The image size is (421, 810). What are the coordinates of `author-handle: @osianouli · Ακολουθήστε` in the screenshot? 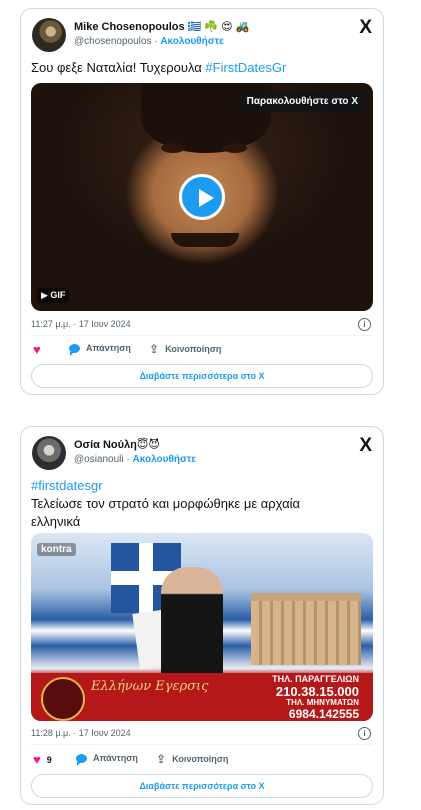 It's located at (135, 459).